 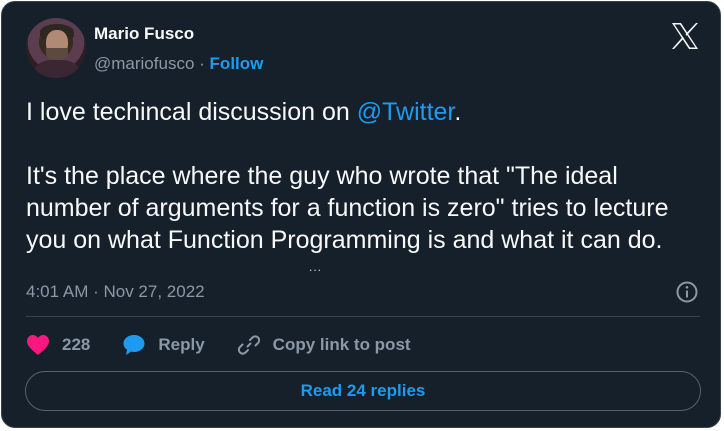 What do you see at coordinates (237, 63) in the screenshot?
I see `follow-button: Follow` at bounding box center [237, 63].